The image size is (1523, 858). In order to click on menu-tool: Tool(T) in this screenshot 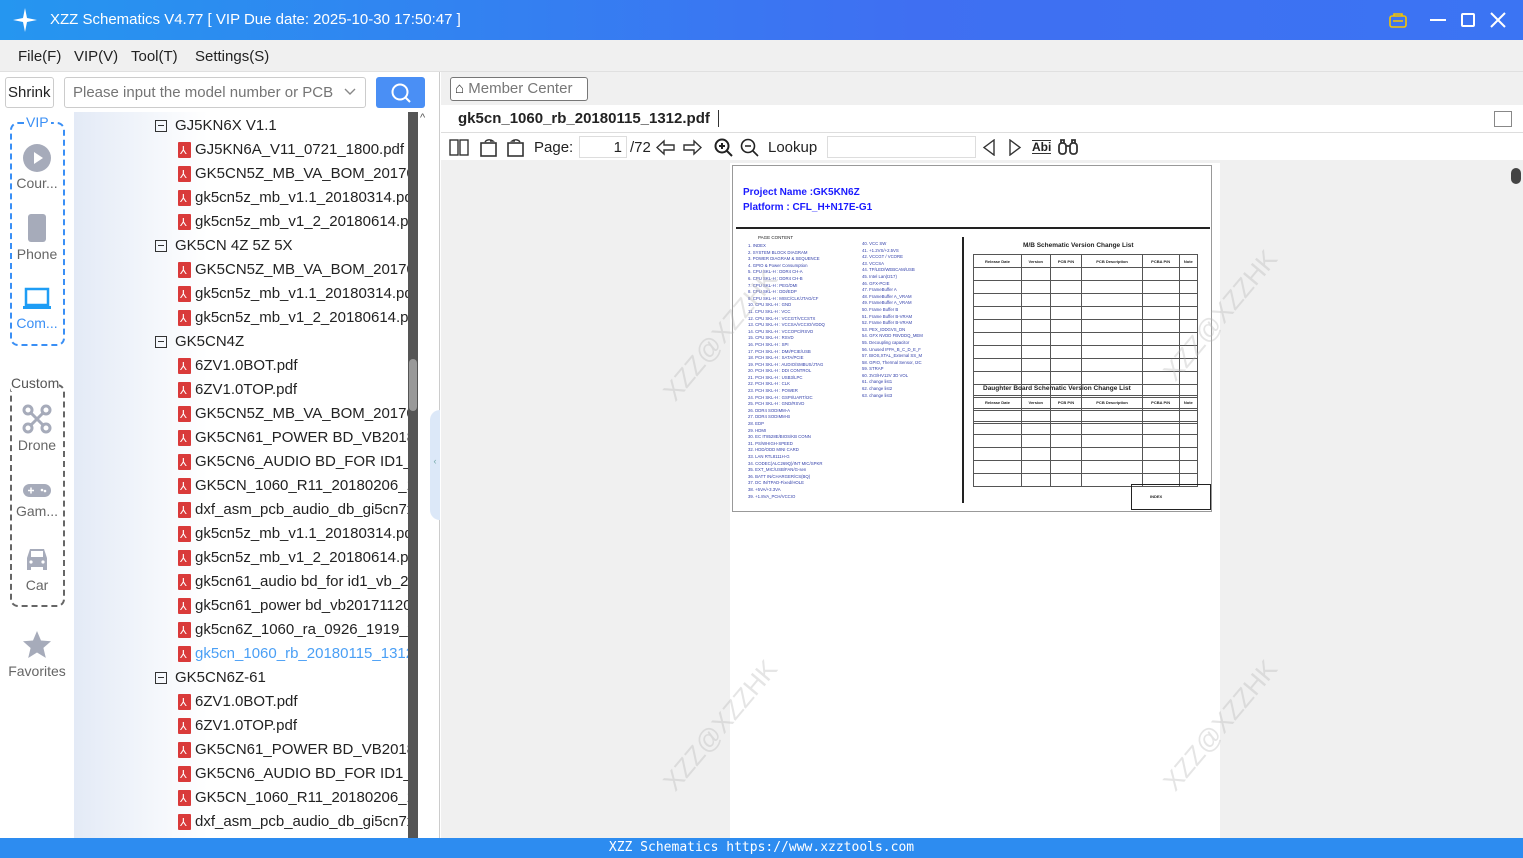, I will do `click(154, 56)`.